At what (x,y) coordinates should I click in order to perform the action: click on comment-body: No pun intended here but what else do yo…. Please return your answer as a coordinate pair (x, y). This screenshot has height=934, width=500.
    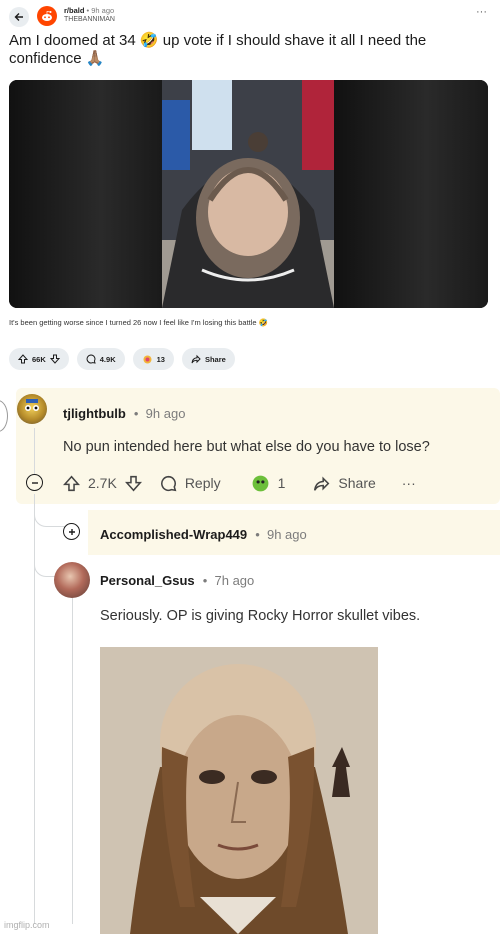
    Looking at the image, I should click on (246, 447).